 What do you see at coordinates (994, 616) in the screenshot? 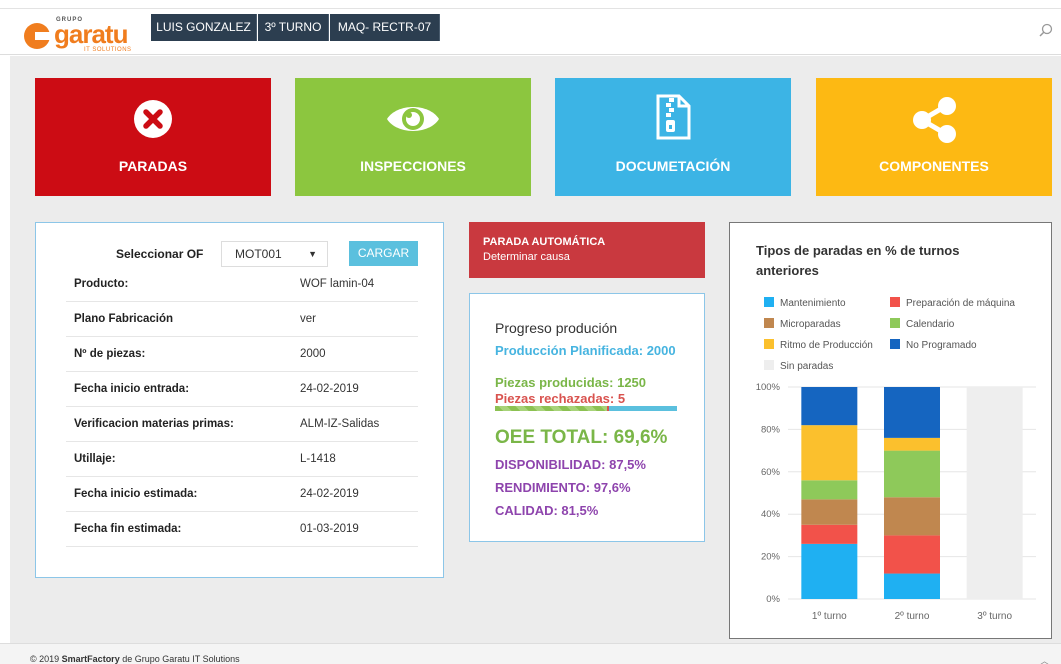
I see `x-tick-label: 3º turno` at bounding box center [994, 616].